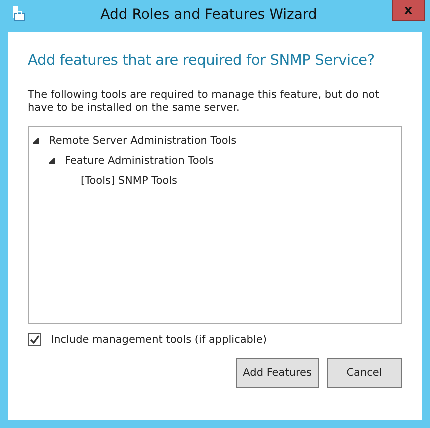 This screenshot has height=428, width=430. I want to click on cancel-button: Cancel, so click(364, 373).